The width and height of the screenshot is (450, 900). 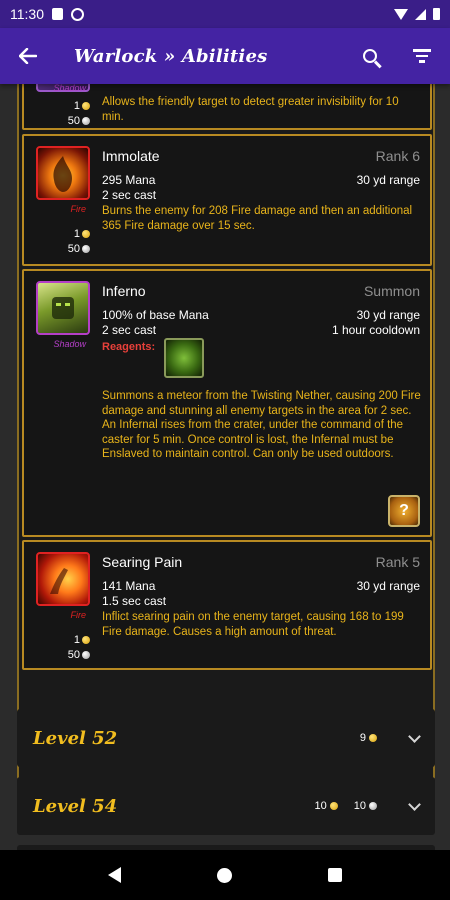 What do you see at coordinates (124, 291) in the screenshot?
I see `spell-name: Inferno` at bounding box center [124, 291].